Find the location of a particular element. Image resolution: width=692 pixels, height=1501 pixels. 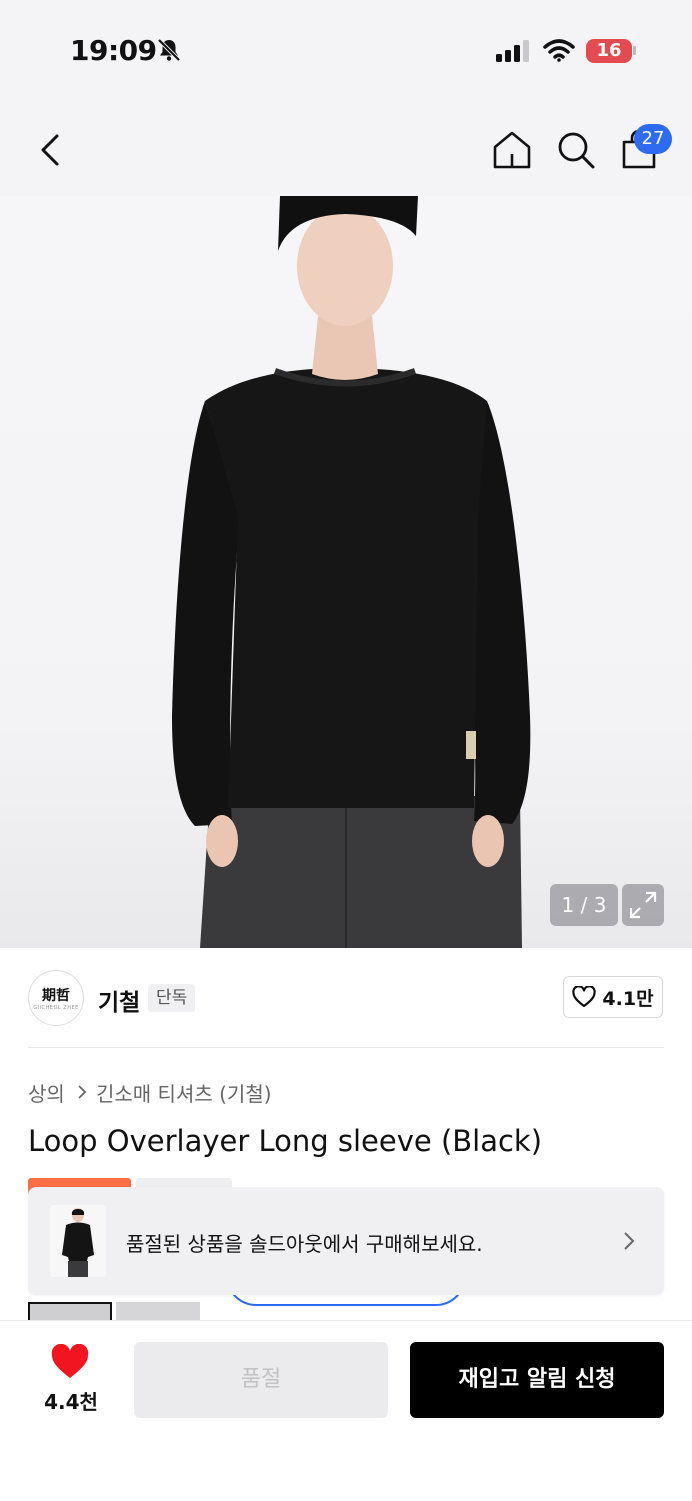

brand-like-button: 4.1만 is located at coordinates (613, 997).